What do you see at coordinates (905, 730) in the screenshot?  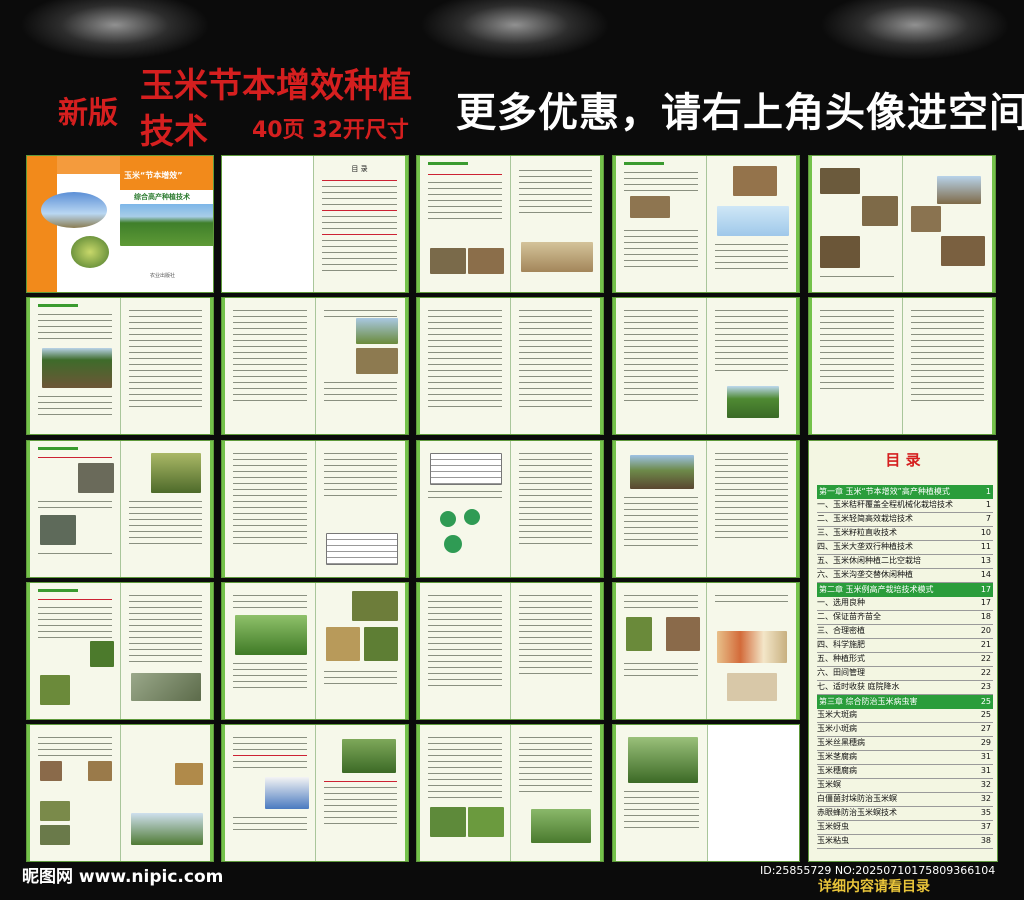 I see `toc-item: 玉米小斑病 27` at bounding box center [905, 730].